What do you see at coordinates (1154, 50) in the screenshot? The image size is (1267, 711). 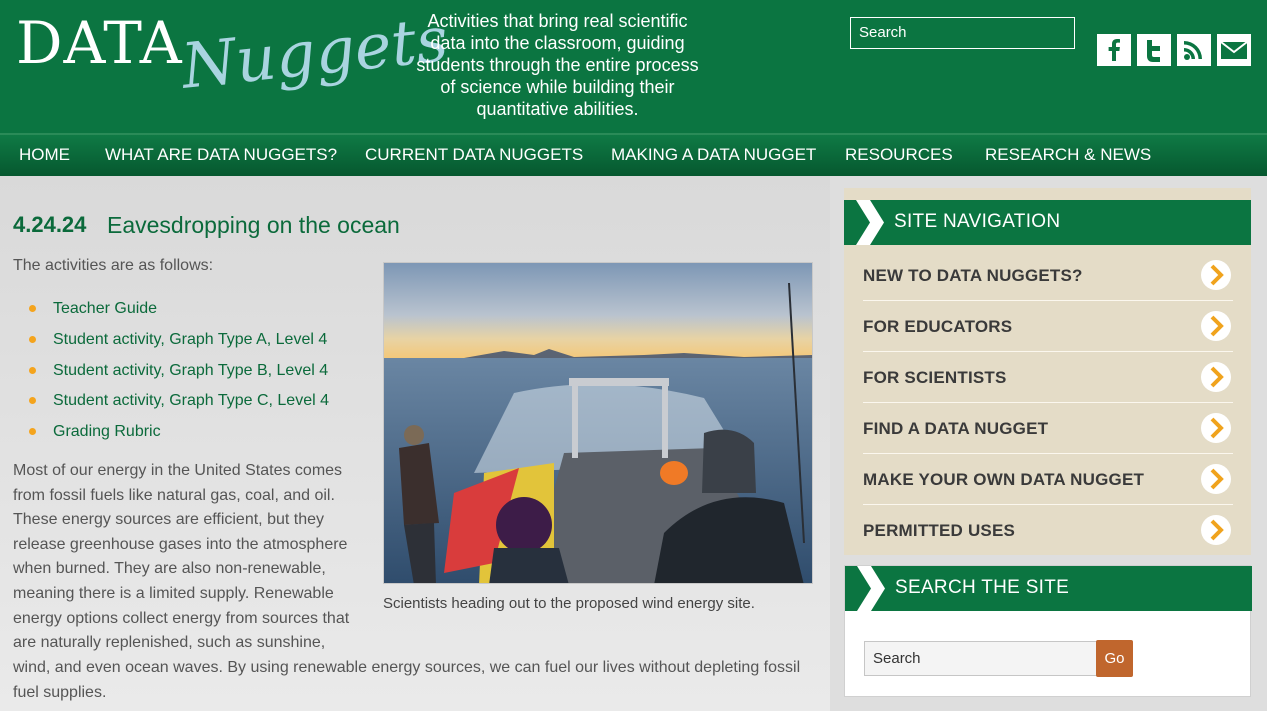 I see `twitter-icon` at bounding box center [1154, 50].